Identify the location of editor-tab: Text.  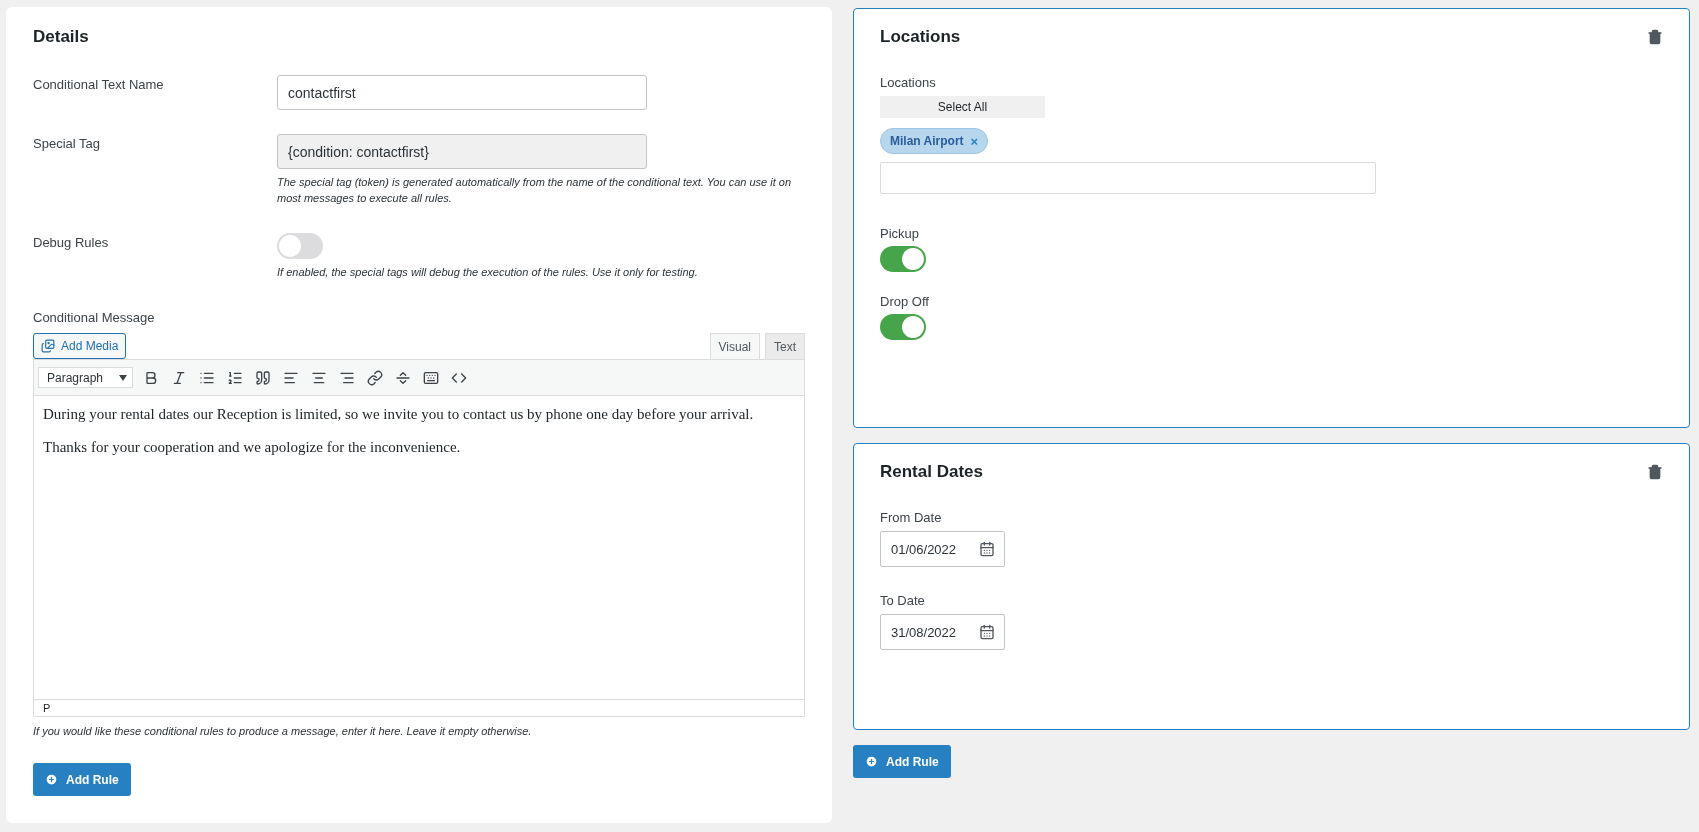
(785, 346).